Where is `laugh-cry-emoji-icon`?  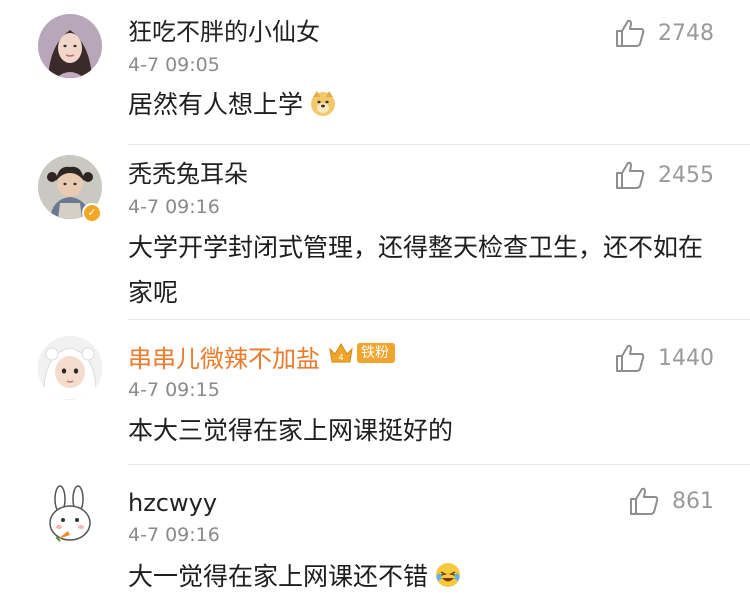 laugh-cry-emoji-icon is located at coordinates (448, 575).